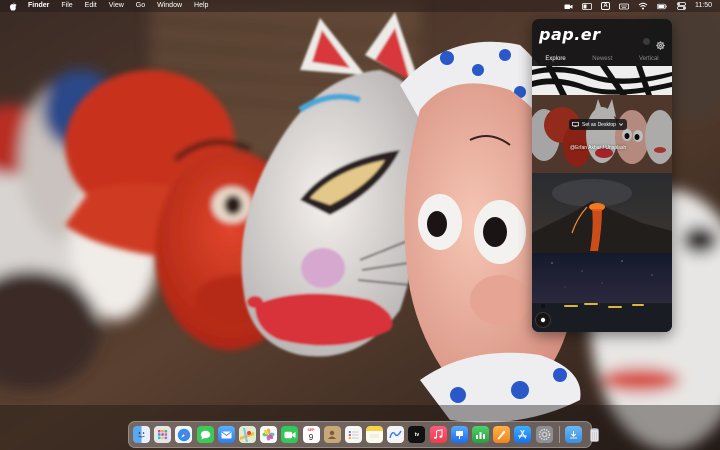  What do you see at coordinates (681, 6) in the screenshot?
I see `control-center-icon` at bounding box center [681, 6].